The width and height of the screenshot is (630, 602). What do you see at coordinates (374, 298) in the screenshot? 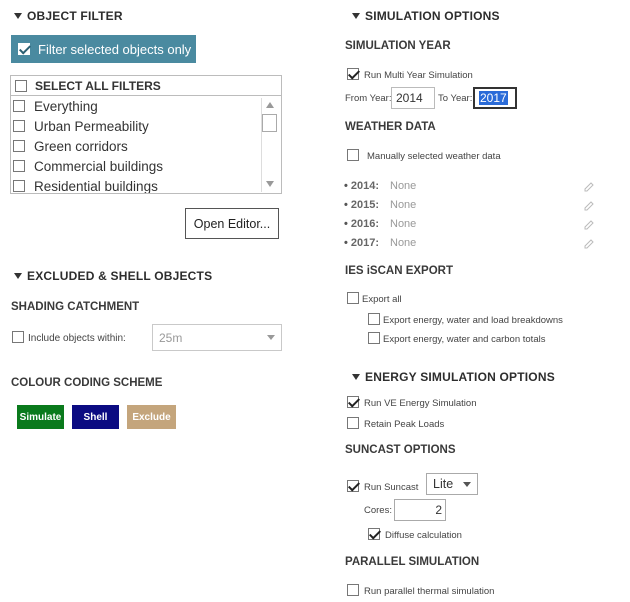
I see `export-all-row: Export all` at bounding box center [374, 298].